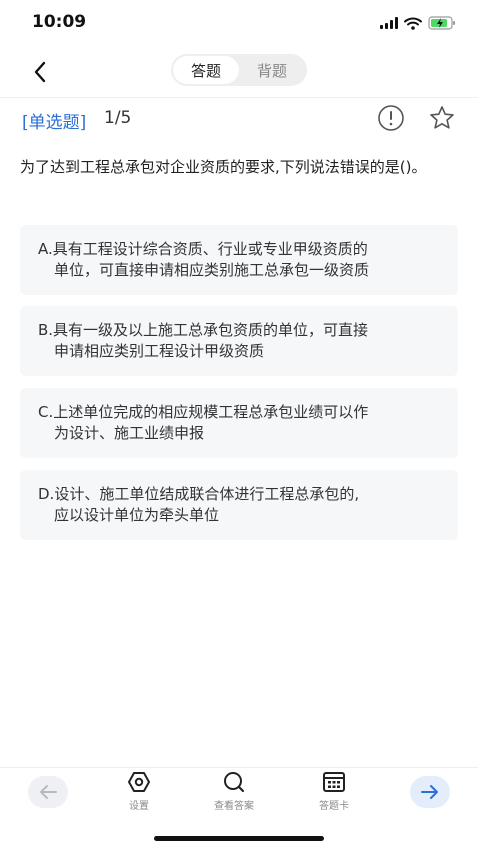 The image size is (478, 850). I want to click on status-time: 10:09, so click(59, 22).